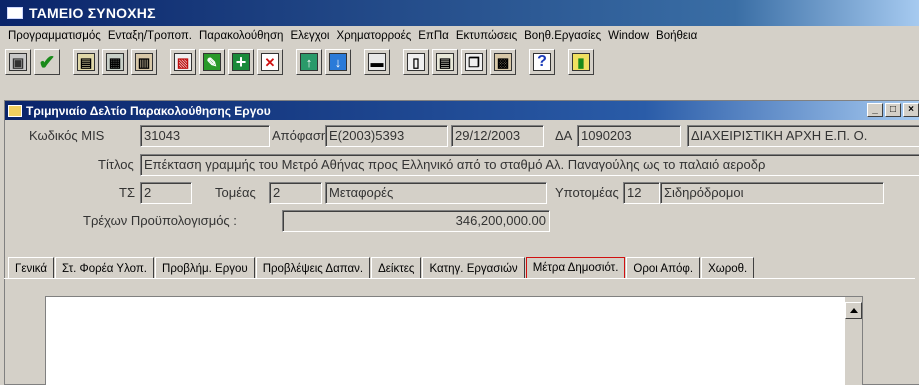 The height and width of the screenshot is (385, 919). I want to click on budget-label: Τρέχων Προϋπολογισμός :, so click(160, 220).